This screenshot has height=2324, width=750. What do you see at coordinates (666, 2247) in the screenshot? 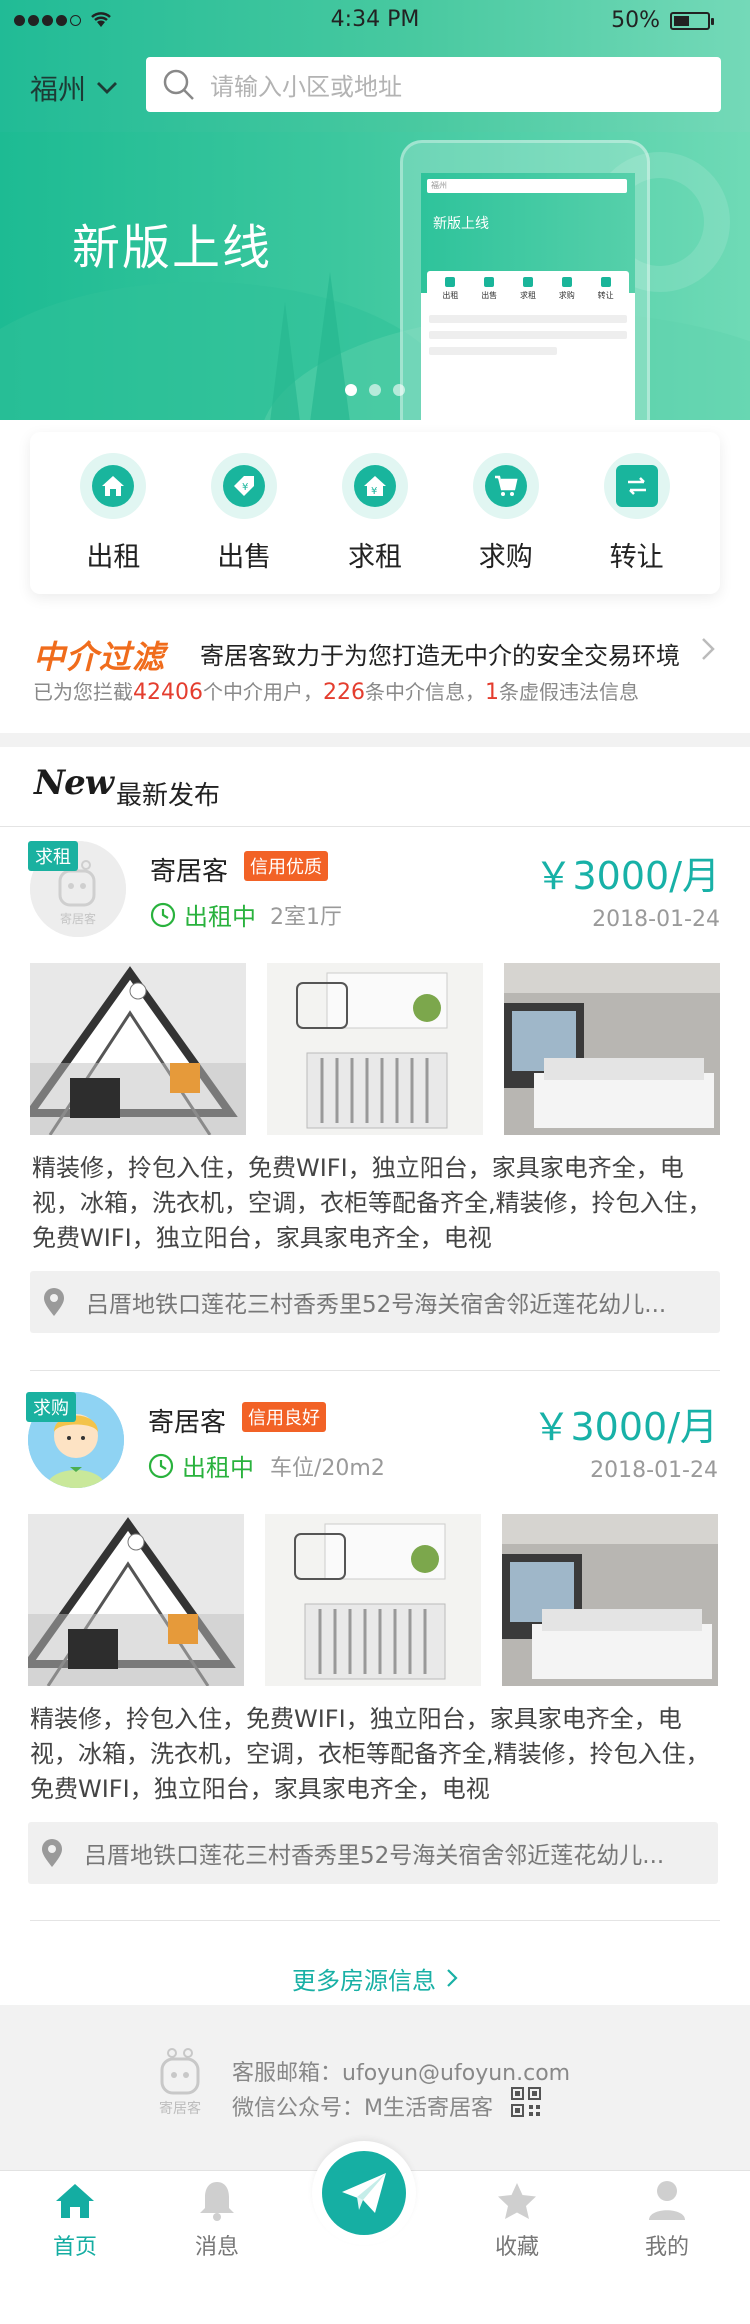
I see `tab-label: 我的` at bounding box center [666, 2247].